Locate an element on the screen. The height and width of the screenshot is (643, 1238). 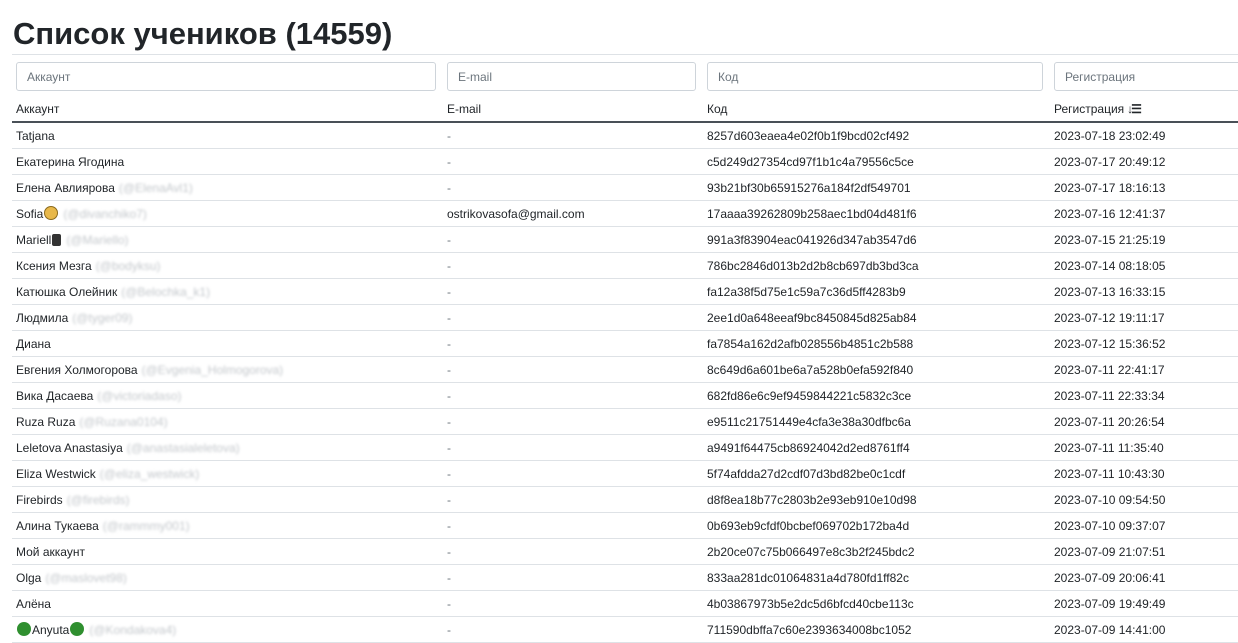
code-filter-input is located at coordinates (875, 76).